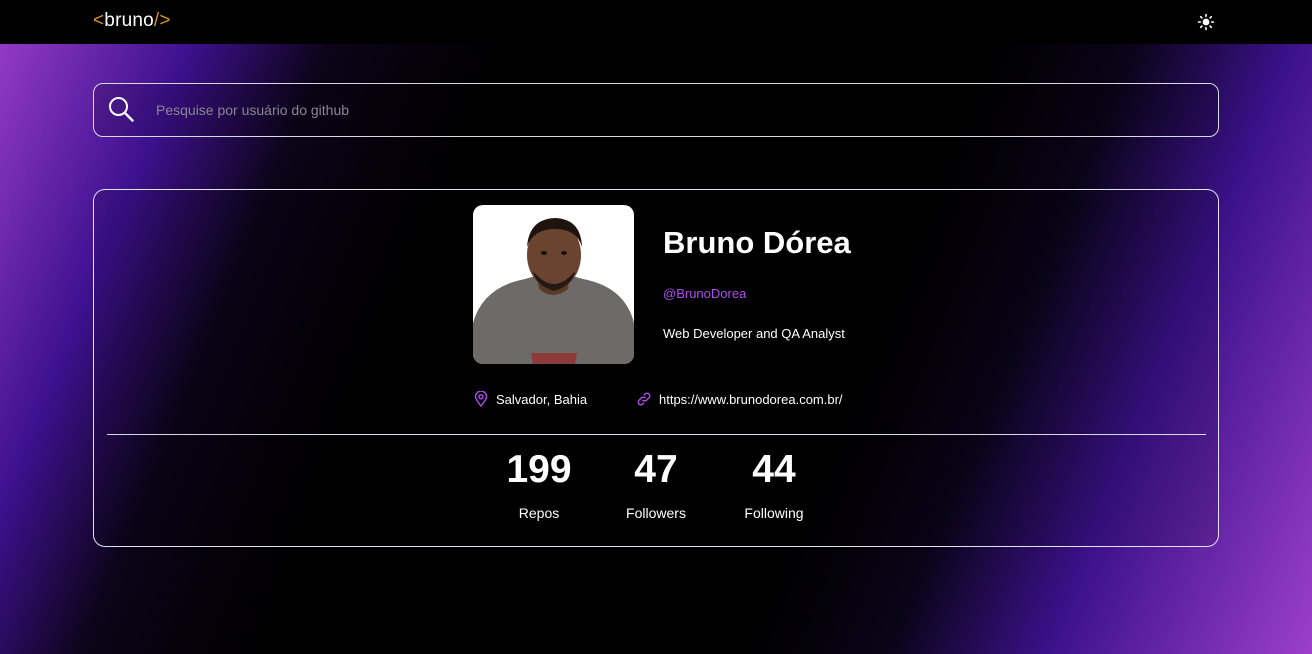  I want to click on website-text: https://www.brunodorea.com.br/, so click(751, 399).